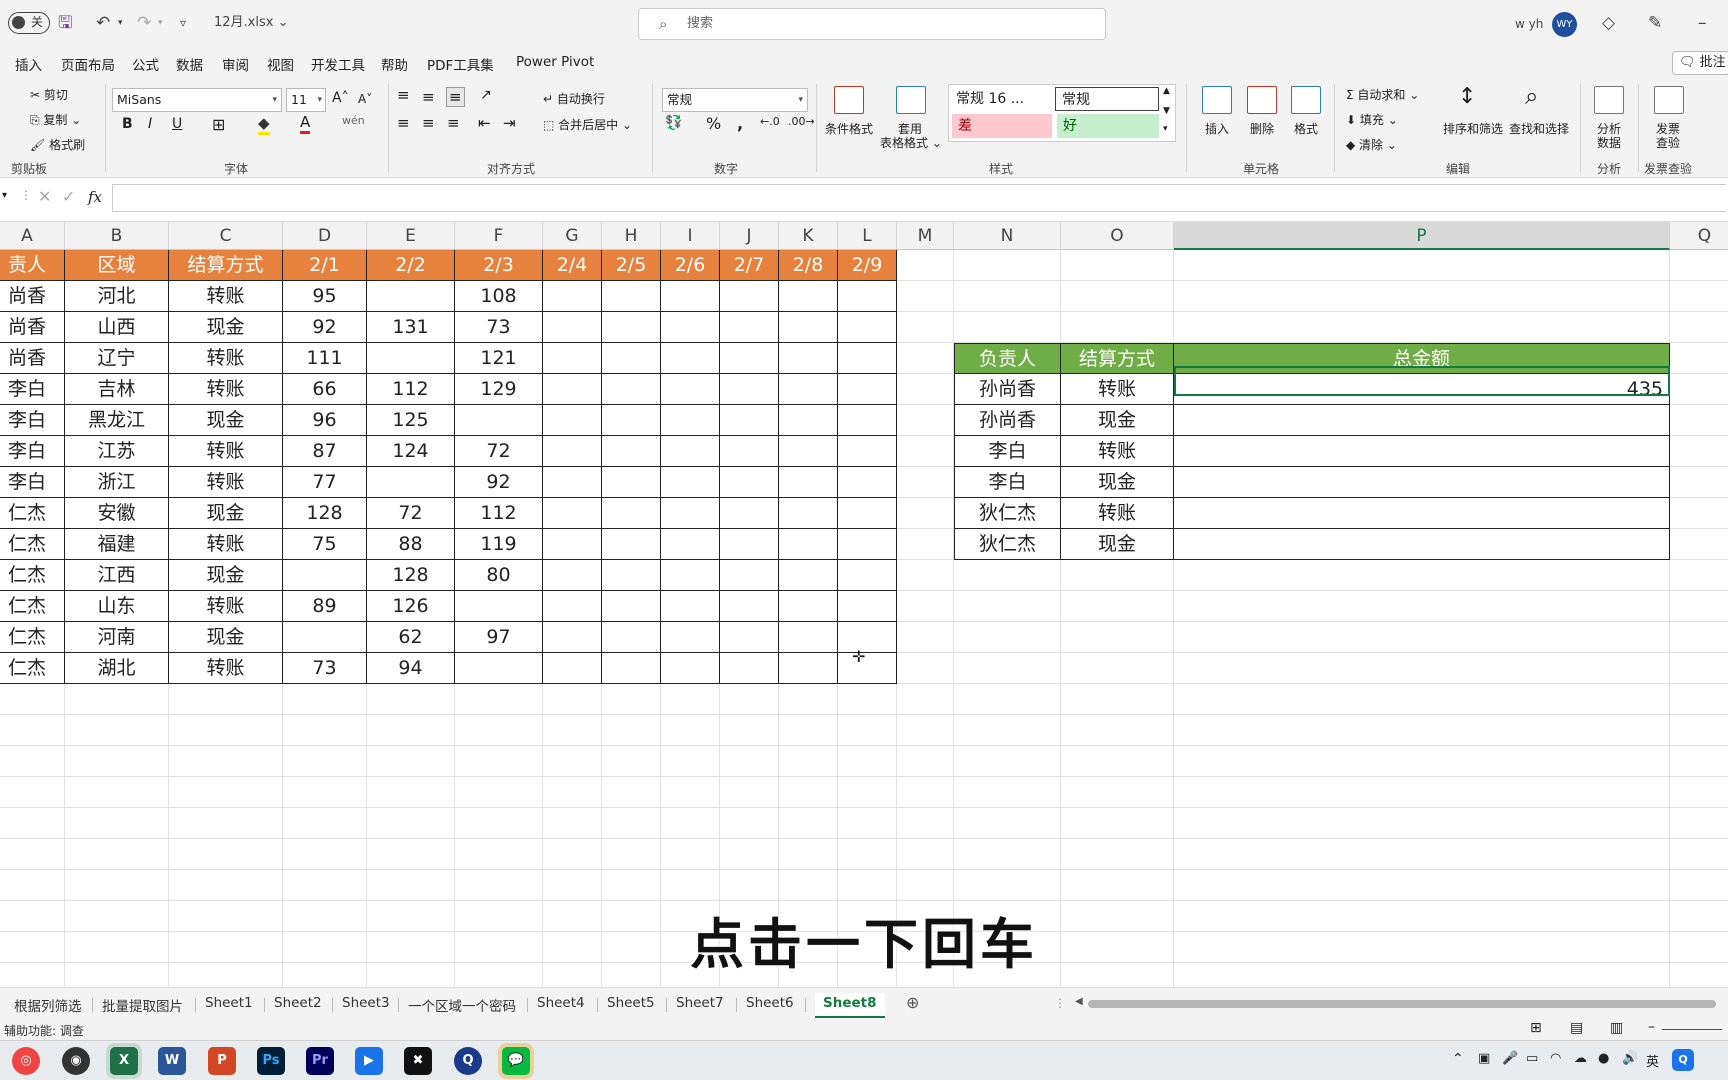 The image size is (1728, 1080). I want to click on source-data-cell: 72, so click(411, 513).